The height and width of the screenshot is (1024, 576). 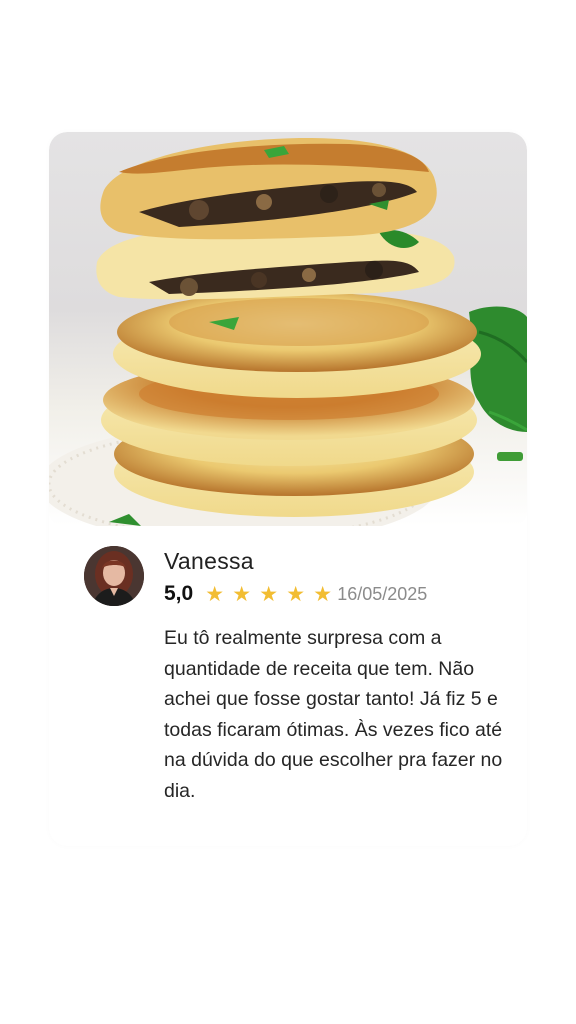 I want to click on rating-stars: ★ ★ ★ ★ ★, so click(x=268, y=593).